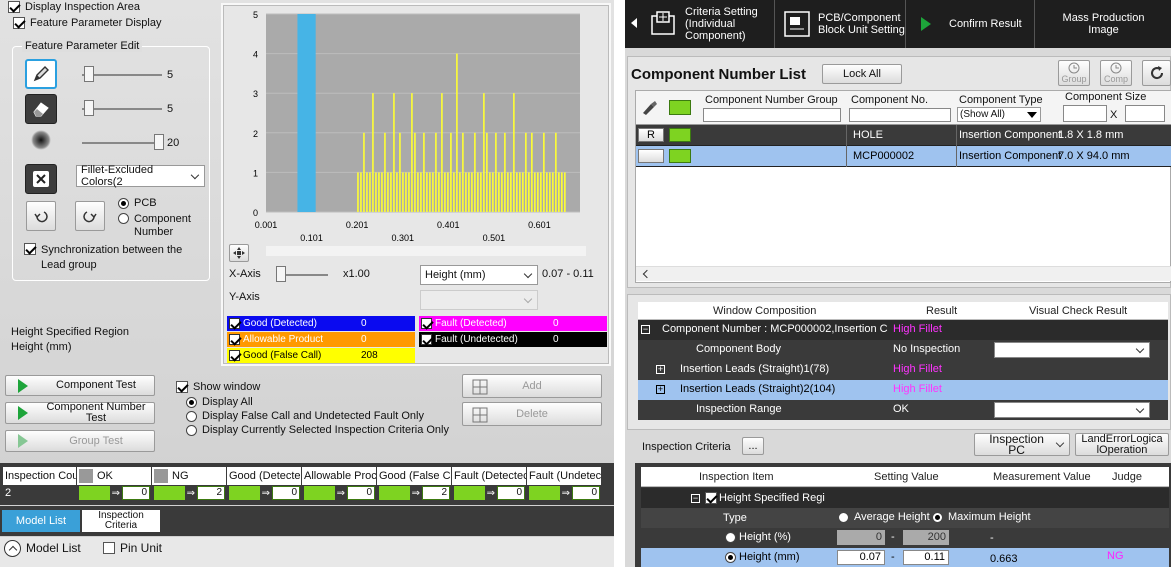  What do you see at coordinates (532, 414) in the screenshot?
I see `delete-button: Delete` at bounding box center [532, 414].